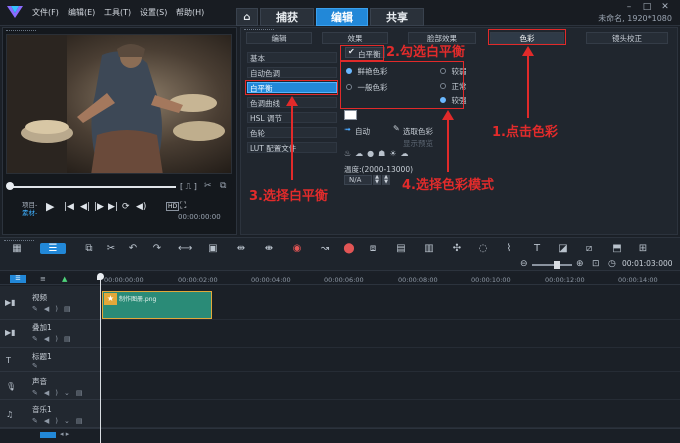 This screenshot has width=680, height=443. Describe the element at coordinates (241, 248) in the screenshot. I see `split-icon: ⇹` at that location.